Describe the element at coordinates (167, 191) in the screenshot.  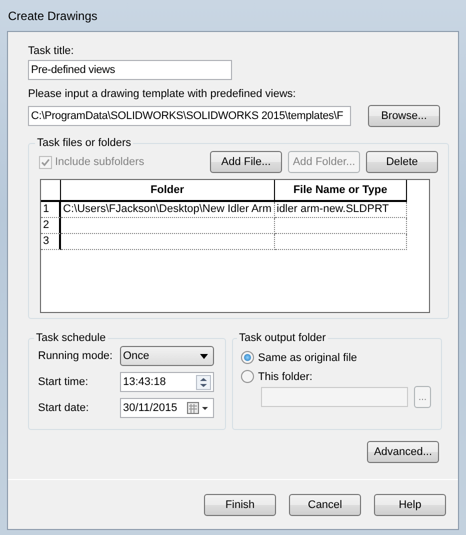
I see `column-header: Folder` at that location.